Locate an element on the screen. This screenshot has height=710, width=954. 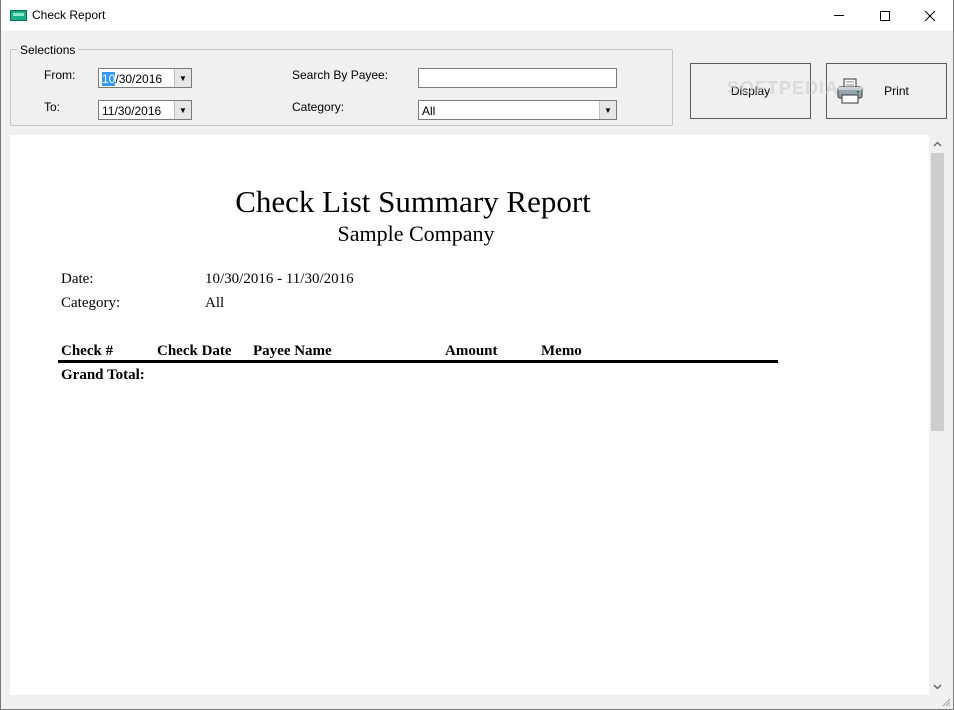
to-date-picker: 11/30/2016 ▼ is located at coordinates (145, 110).